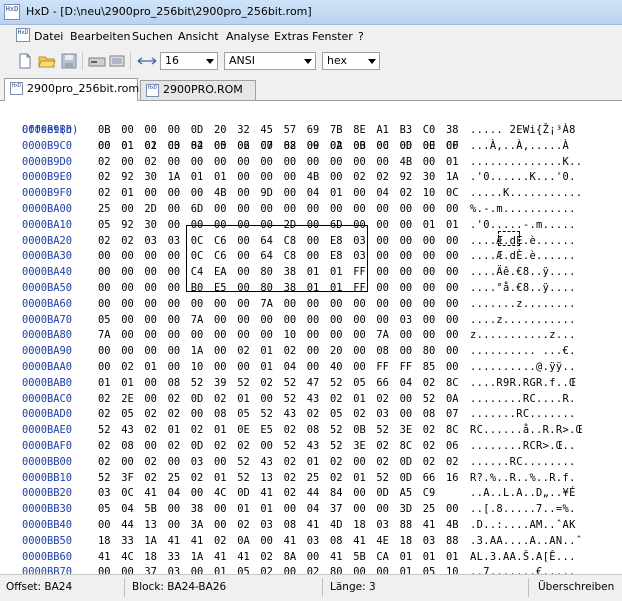  Describe the element at coordinates (47, 61) in the screenshot. I see `open-folder-icon` at that location.